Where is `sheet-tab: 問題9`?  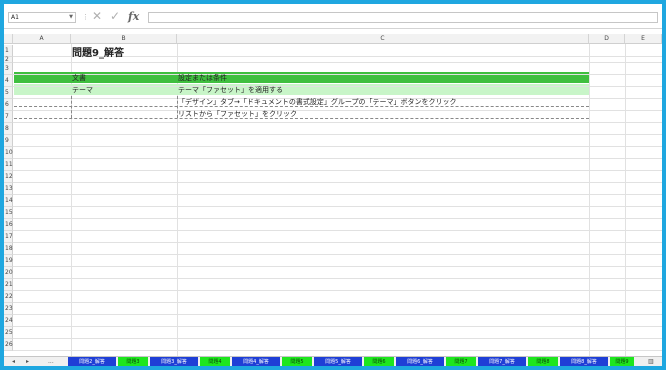 sheet-tab: 問題9 is located at coordinates (622, 361).